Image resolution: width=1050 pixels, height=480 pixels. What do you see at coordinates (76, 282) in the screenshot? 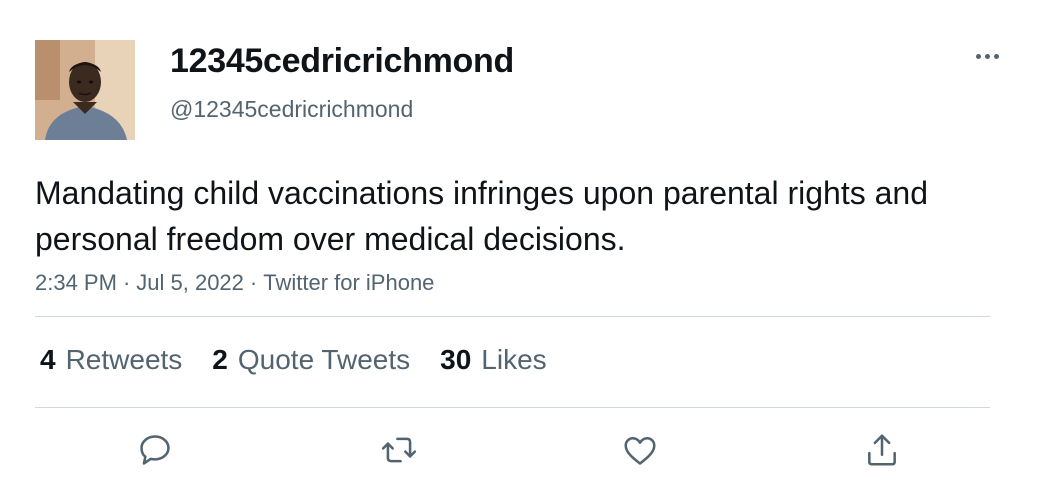
I see `tweet-time: 2:34 PM` at bounding box center [76, 282].